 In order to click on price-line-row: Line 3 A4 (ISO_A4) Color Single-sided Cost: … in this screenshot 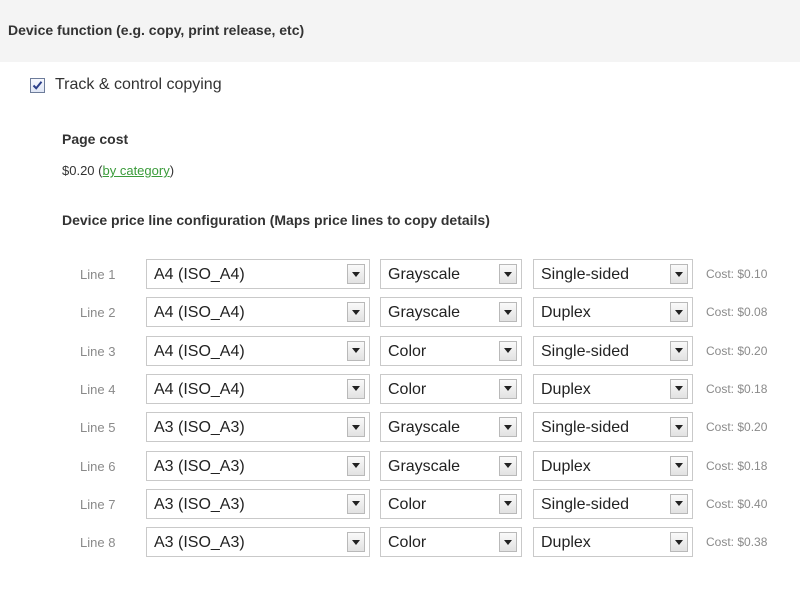, I will do `click(400, 351)`.